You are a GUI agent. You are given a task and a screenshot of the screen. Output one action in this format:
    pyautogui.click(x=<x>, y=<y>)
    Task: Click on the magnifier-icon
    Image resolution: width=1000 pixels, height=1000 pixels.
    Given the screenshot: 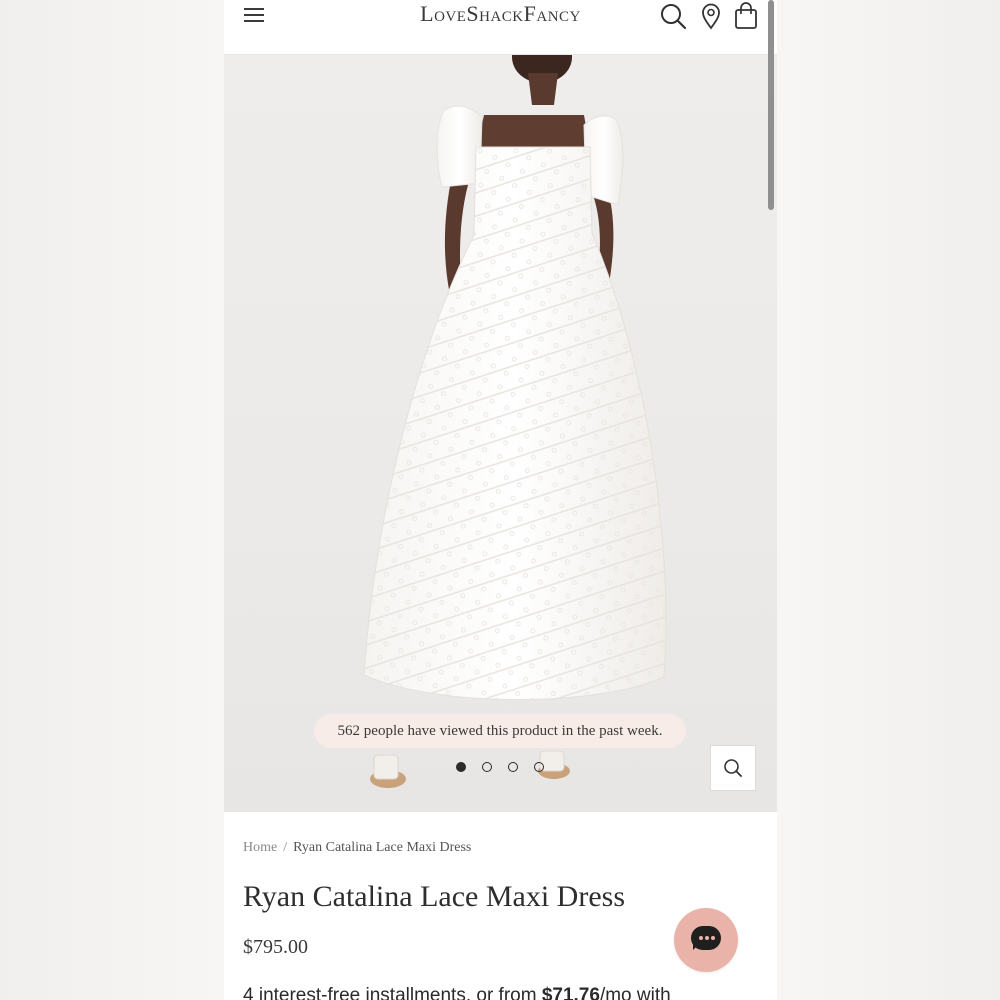 What is the action you would take?
    pyautogui.click(x=733, y=768)
    